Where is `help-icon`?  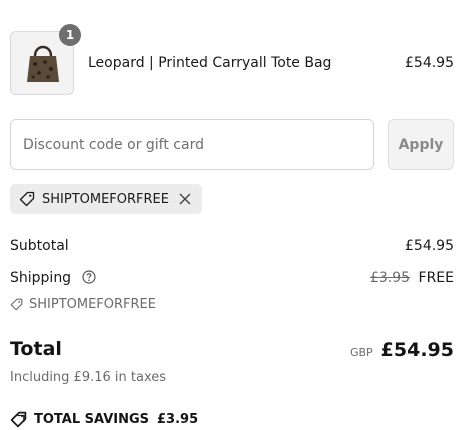 help-icon is located at coordinates (88, 279).